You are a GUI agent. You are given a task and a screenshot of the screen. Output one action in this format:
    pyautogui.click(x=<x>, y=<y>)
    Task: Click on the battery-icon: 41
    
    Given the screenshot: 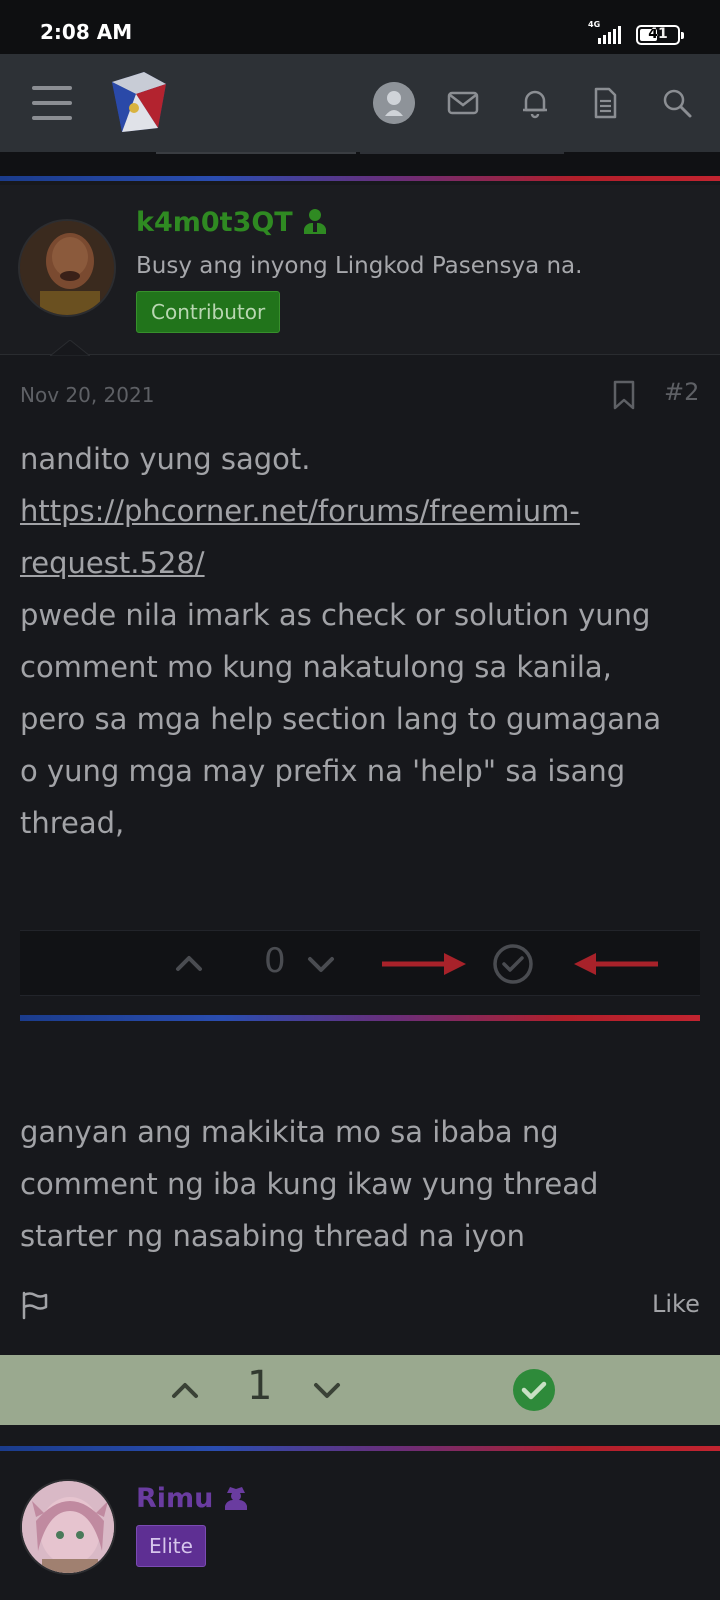 What is the action you would take?
    pyautogui.click(x=660, y=35)
    